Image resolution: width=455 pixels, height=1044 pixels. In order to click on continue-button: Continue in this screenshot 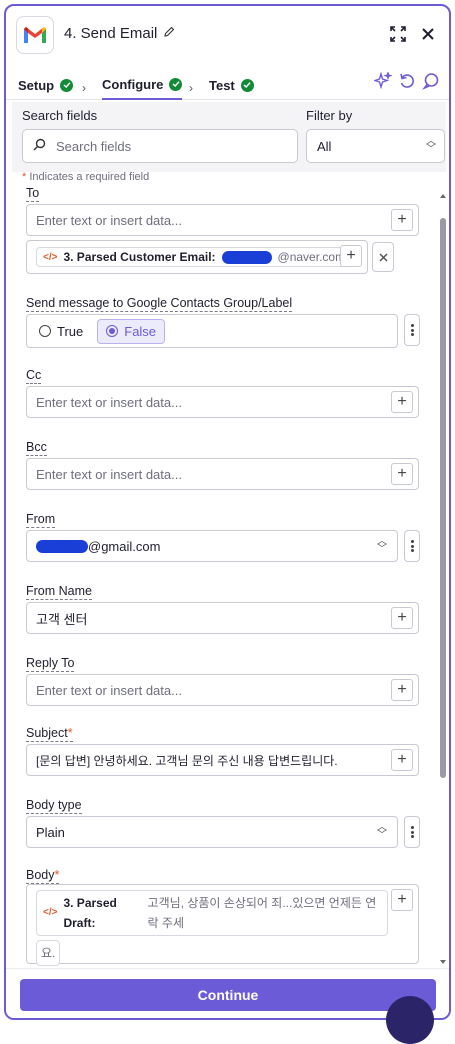, I will do `click(228, 995)`.